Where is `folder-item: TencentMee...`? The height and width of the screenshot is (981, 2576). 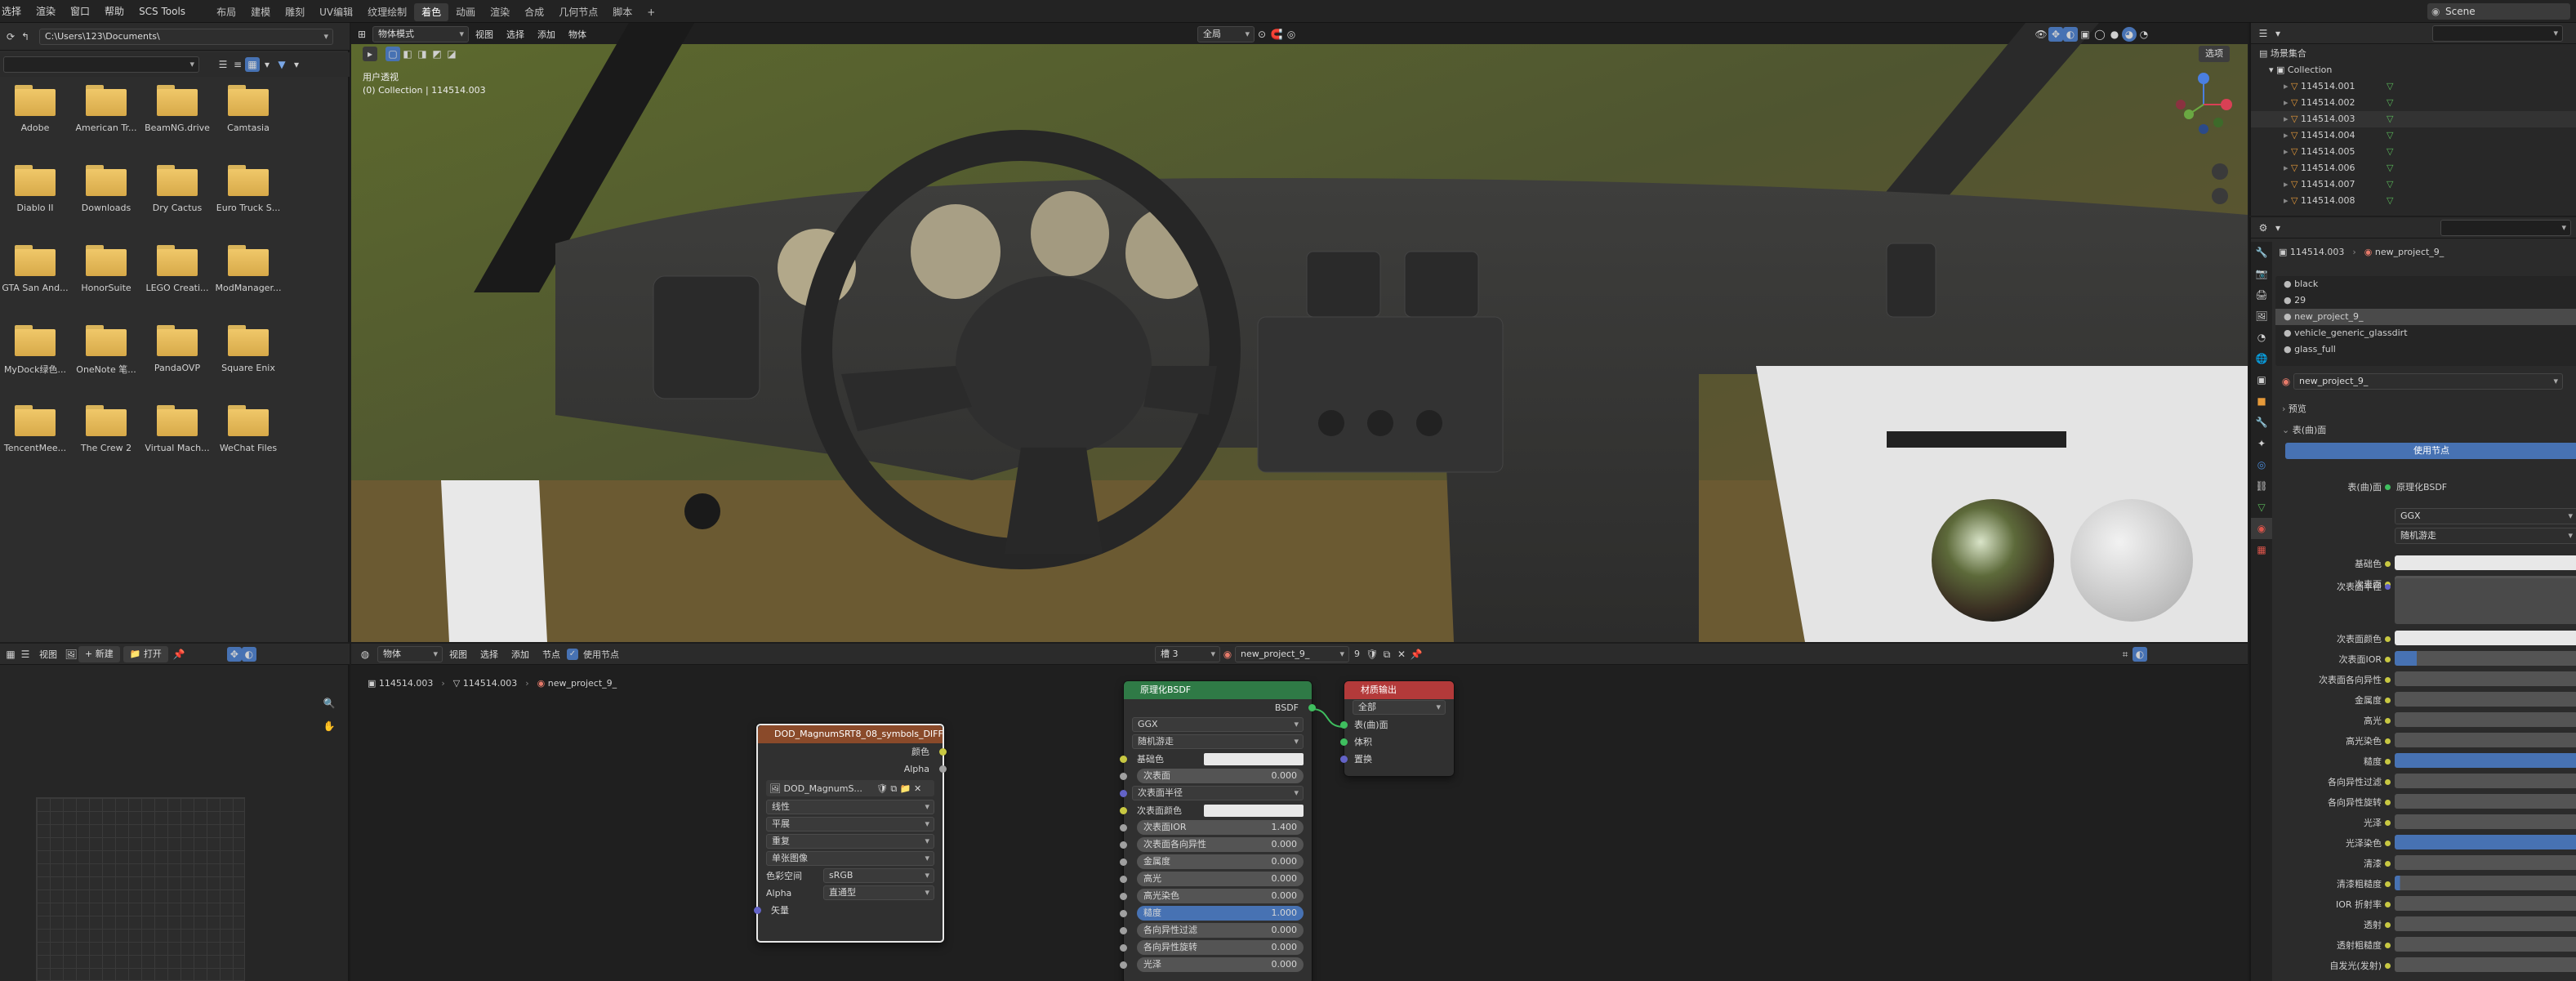 folder-item: TencentMee... is located at coordinates (35, 429).